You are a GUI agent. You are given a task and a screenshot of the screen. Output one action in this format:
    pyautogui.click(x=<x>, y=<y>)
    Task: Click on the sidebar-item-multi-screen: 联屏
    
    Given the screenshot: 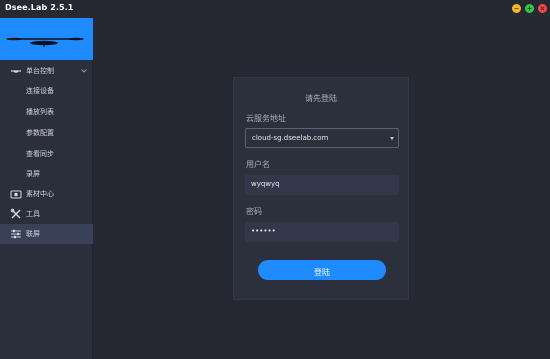 What is the action you would take?
    pyautogui.click(x=46, y=234)
    